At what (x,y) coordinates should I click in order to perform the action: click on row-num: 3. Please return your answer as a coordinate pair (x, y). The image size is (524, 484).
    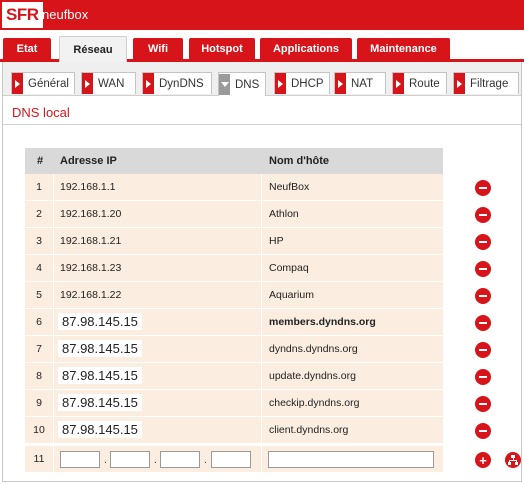
    Looking at the image, I should click on (39, 241).